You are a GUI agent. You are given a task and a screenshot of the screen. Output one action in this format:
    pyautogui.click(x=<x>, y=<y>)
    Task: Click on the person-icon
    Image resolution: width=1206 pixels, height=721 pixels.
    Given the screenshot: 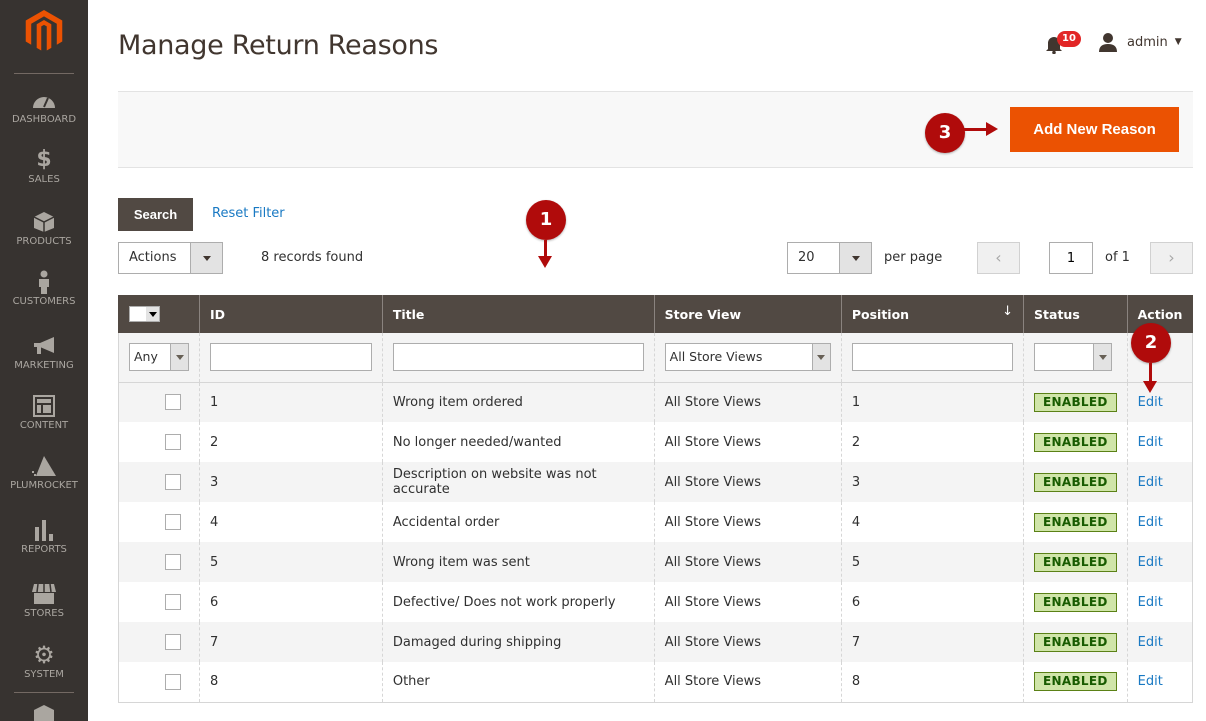 What is the action you would take?
    pyautogui.click(x=44, y=282)
    